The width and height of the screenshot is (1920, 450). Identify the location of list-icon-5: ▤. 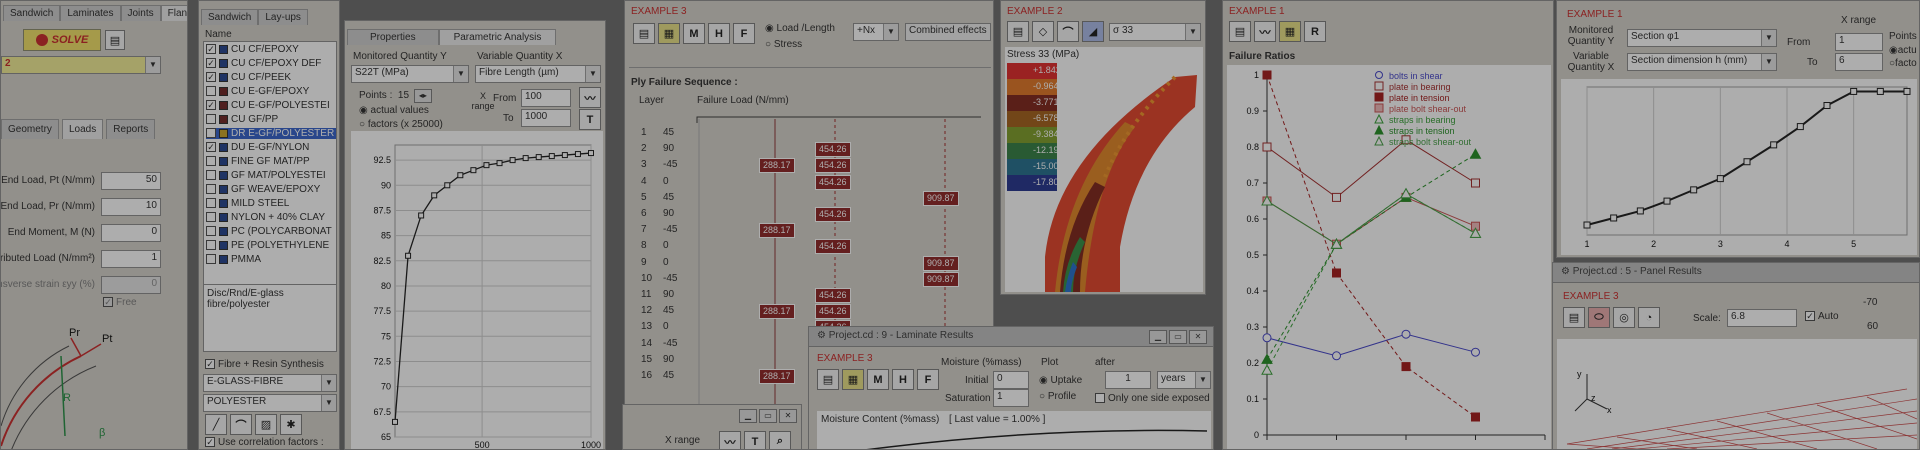
(828, 379).